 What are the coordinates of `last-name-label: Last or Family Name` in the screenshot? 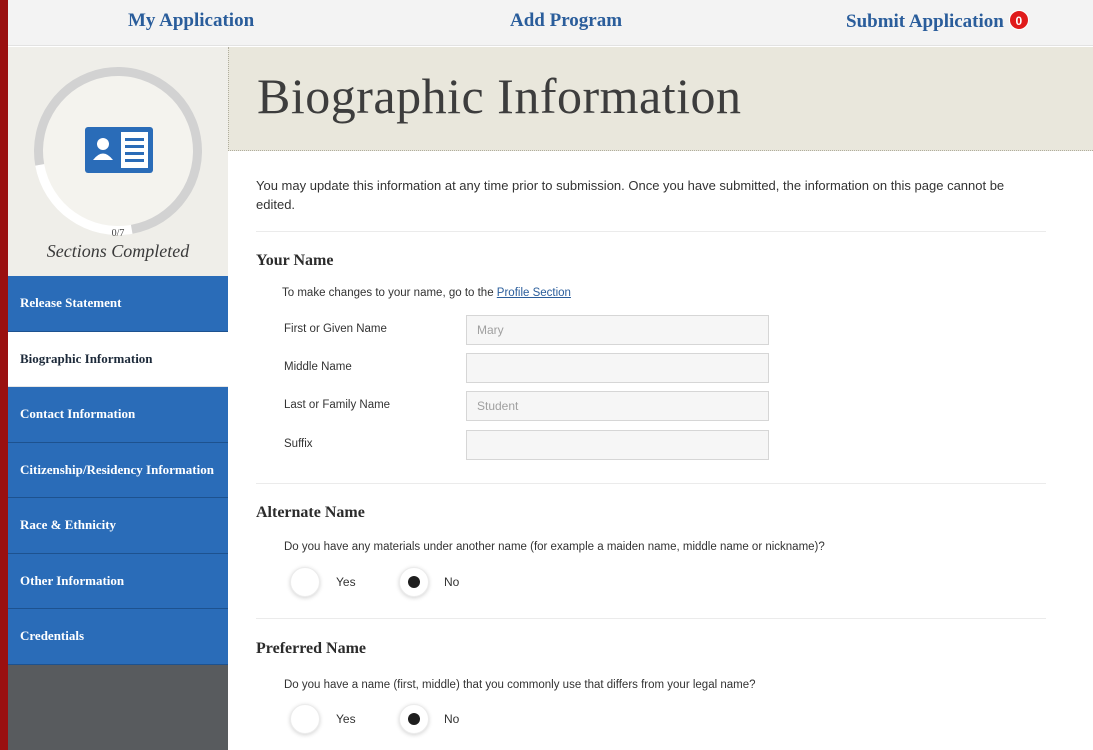 It's located at (337, 405).